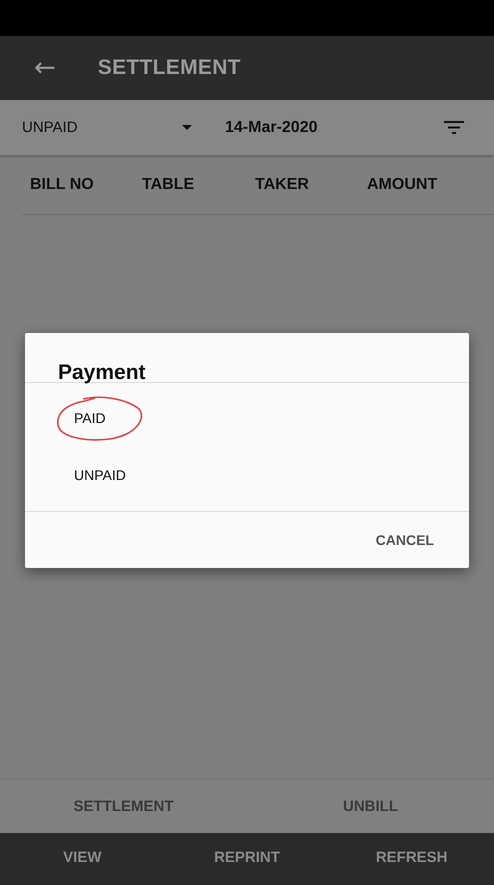 The width and height of the screenshot is (494, 885). What do you see at coordinates (123, 806) in the screenshot?
I see `tab: SETTLEMENT` at bounding box center [123, 806].